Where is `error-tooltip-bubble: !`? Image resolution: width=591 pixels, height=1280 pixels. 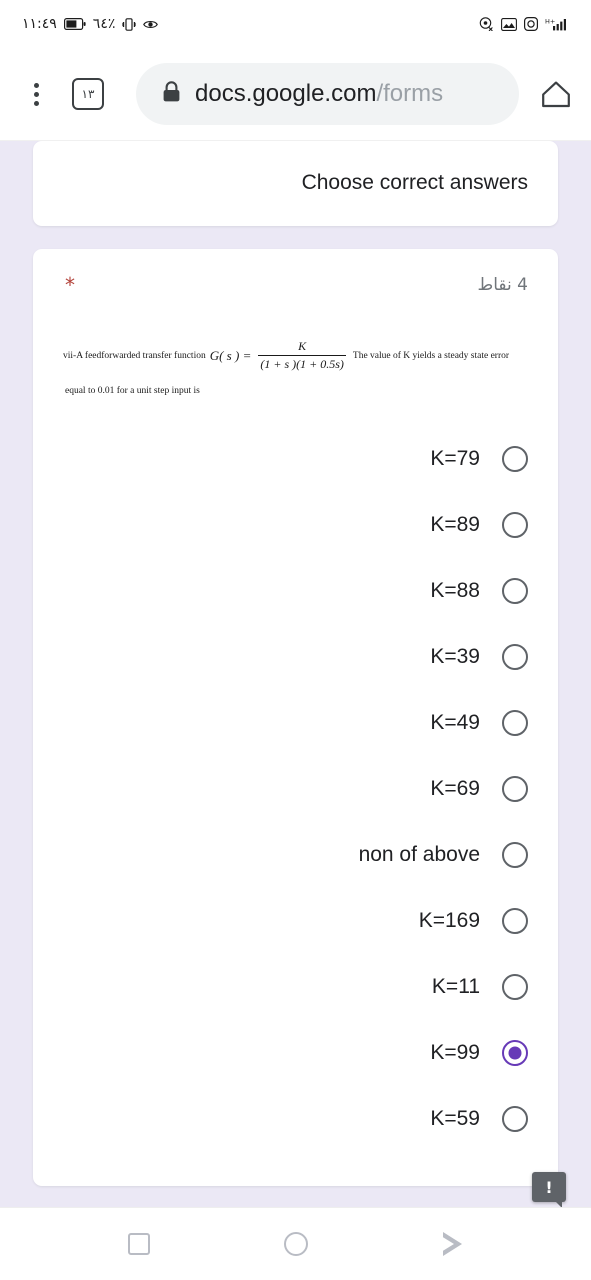 error-tooltip-bubble: ! is located at coordinates (549, 1189).